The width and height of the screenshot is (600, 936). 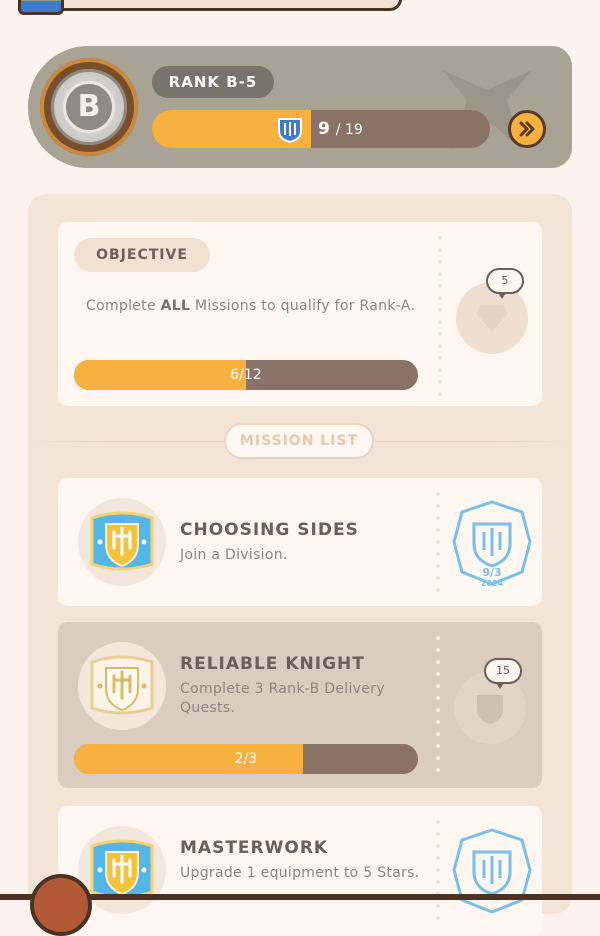 I want to click on mission-card-choosing-sides: CHOOSING SIDES Join a Division. 9/3 2024, so click(x=300, y=542).